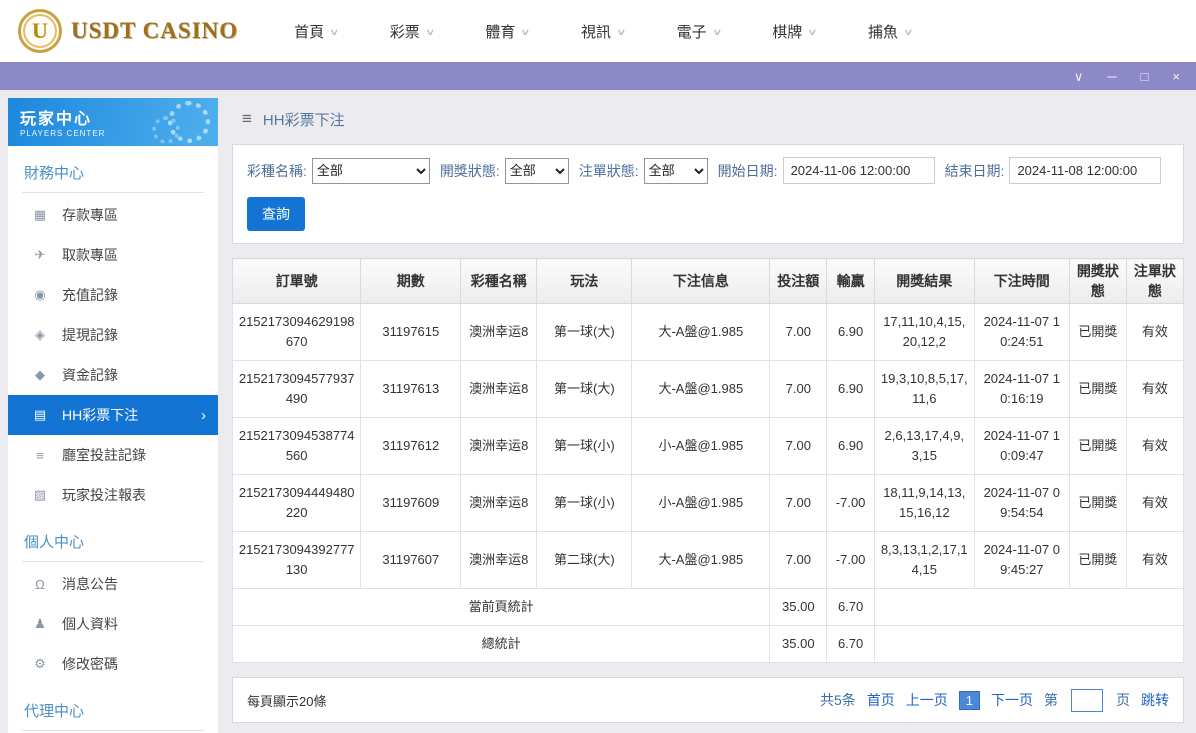 The height and width of the screenshot is (733, 1196). Describe the element at coordinates (56, 119) in the screenshot. I see `sidebar-title: 玩家中心` at that location.